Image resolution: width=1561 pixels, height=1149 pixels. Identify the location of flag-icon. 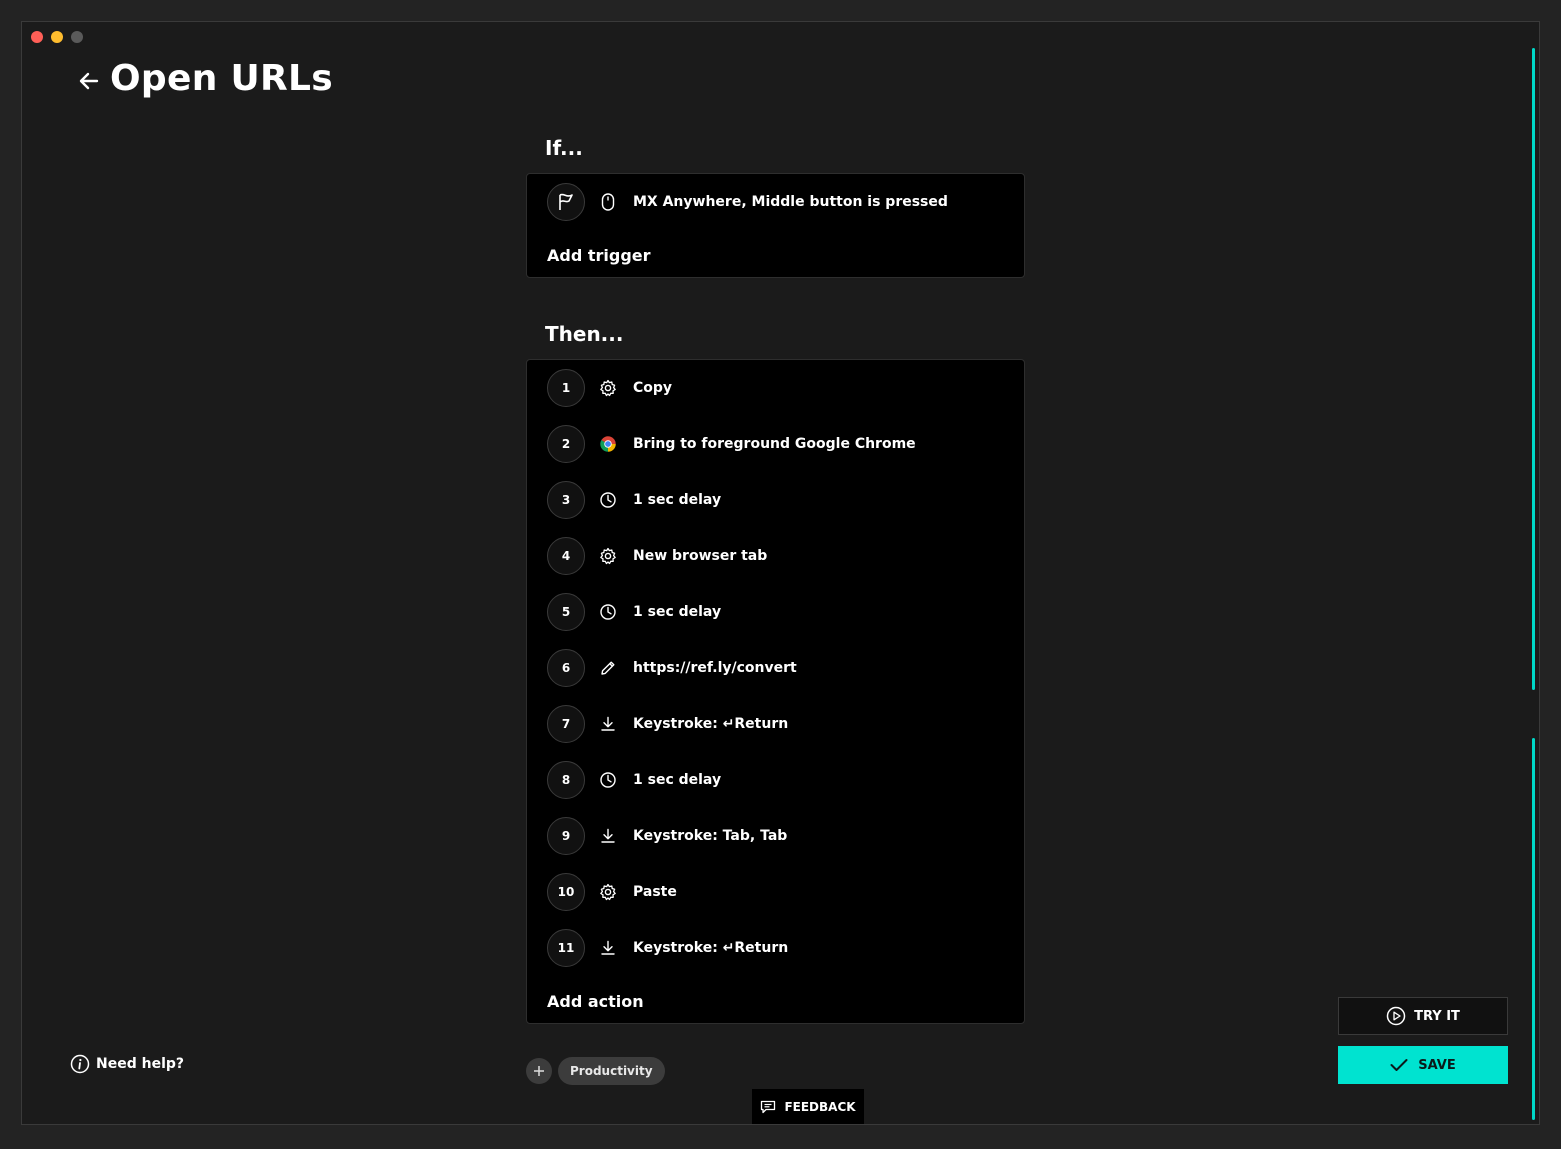
(566, 201).